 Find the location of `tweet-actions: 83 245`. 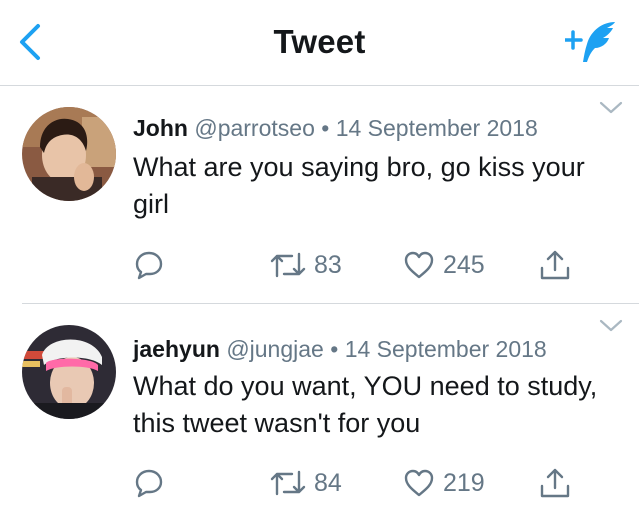

tweet-actions: 83 245 is located at coordinates (319, 265).